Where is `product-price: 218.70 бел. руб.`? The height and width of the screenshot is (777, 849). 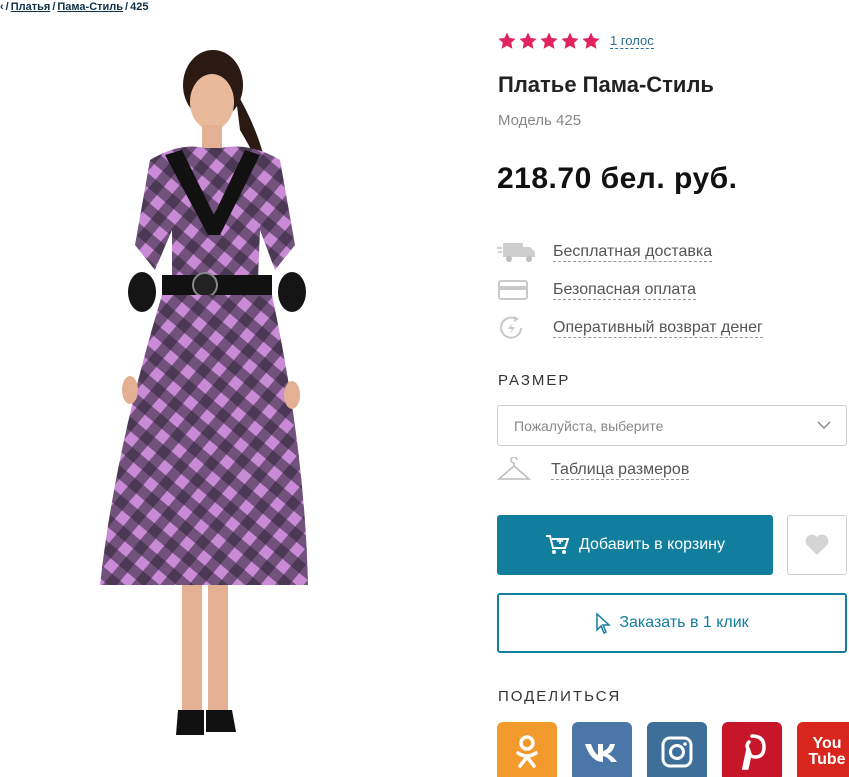 product-price: 218.70 бел. руб. is located at coordinates (617, 178).